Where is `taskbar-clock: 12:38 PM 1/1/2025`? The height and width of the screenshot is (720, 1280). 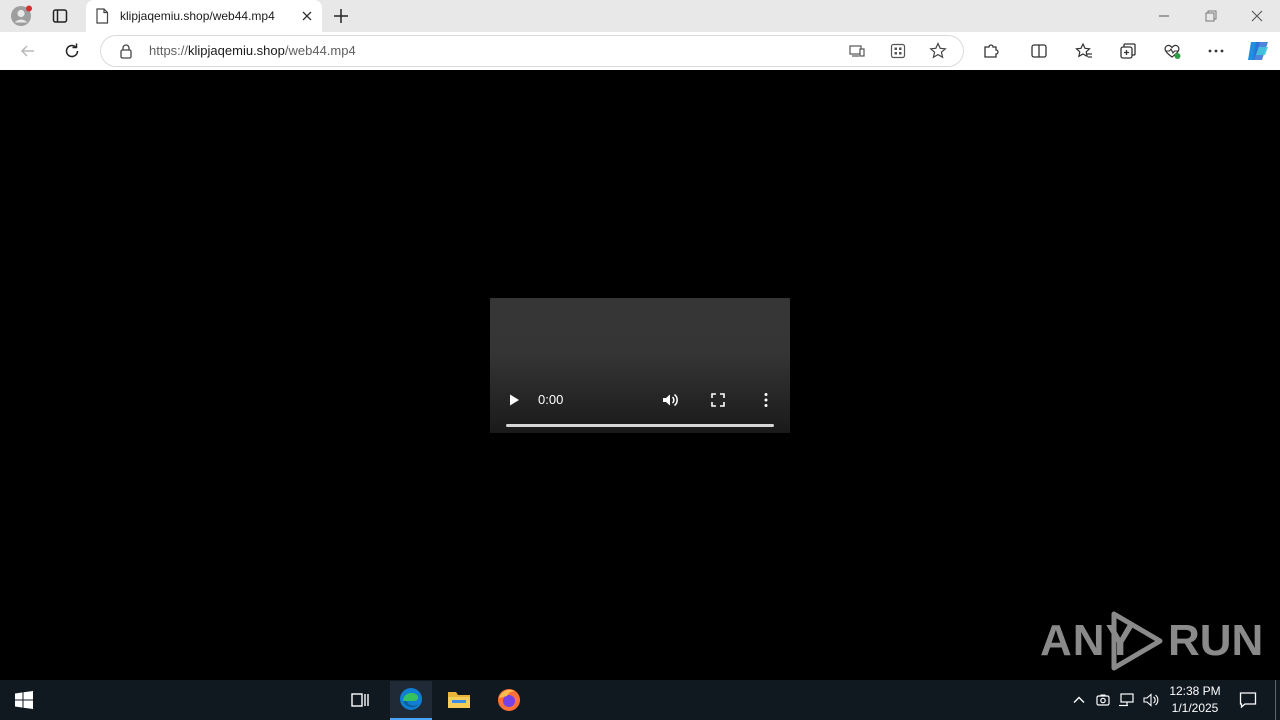
taskbar-clock: 12:38 PM 1/1/2025 is located at coordinates (1195, 701).